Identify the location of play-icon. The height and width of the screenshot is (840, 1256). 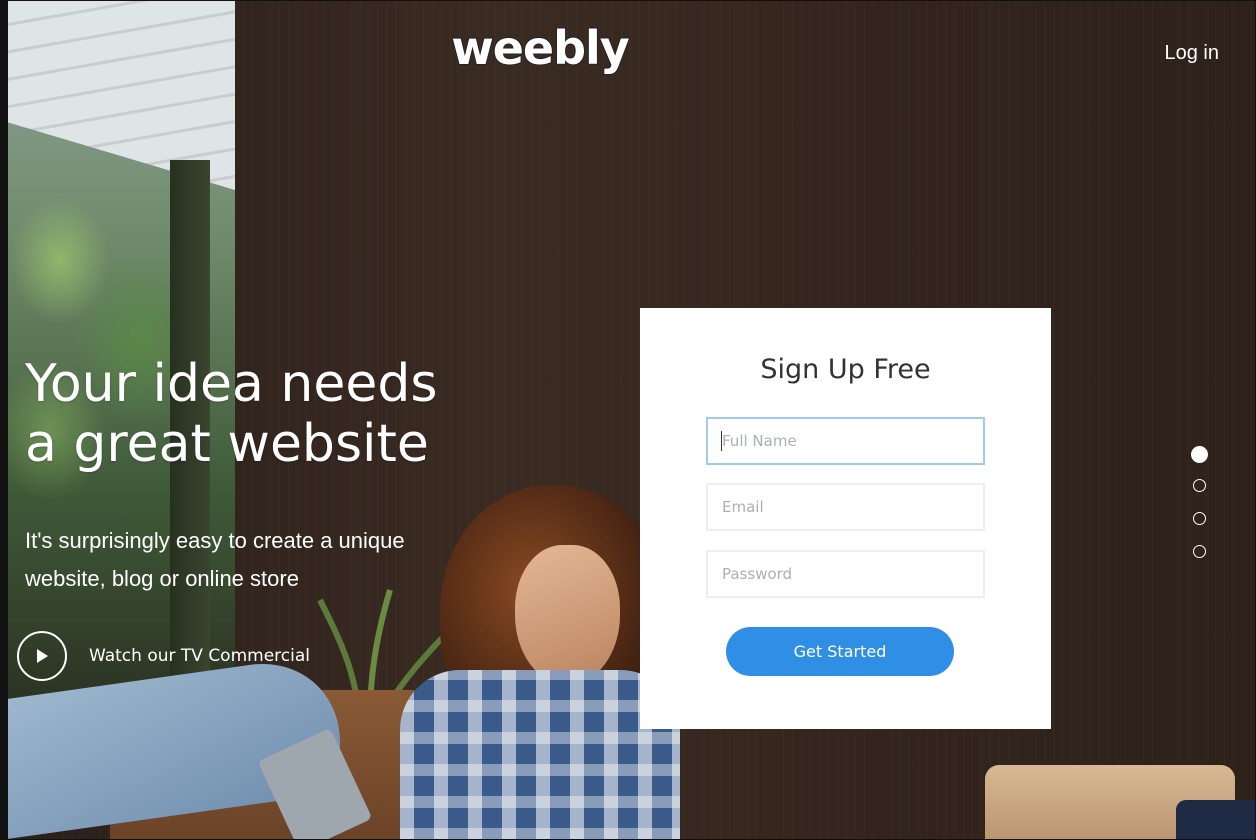
(42, 656).